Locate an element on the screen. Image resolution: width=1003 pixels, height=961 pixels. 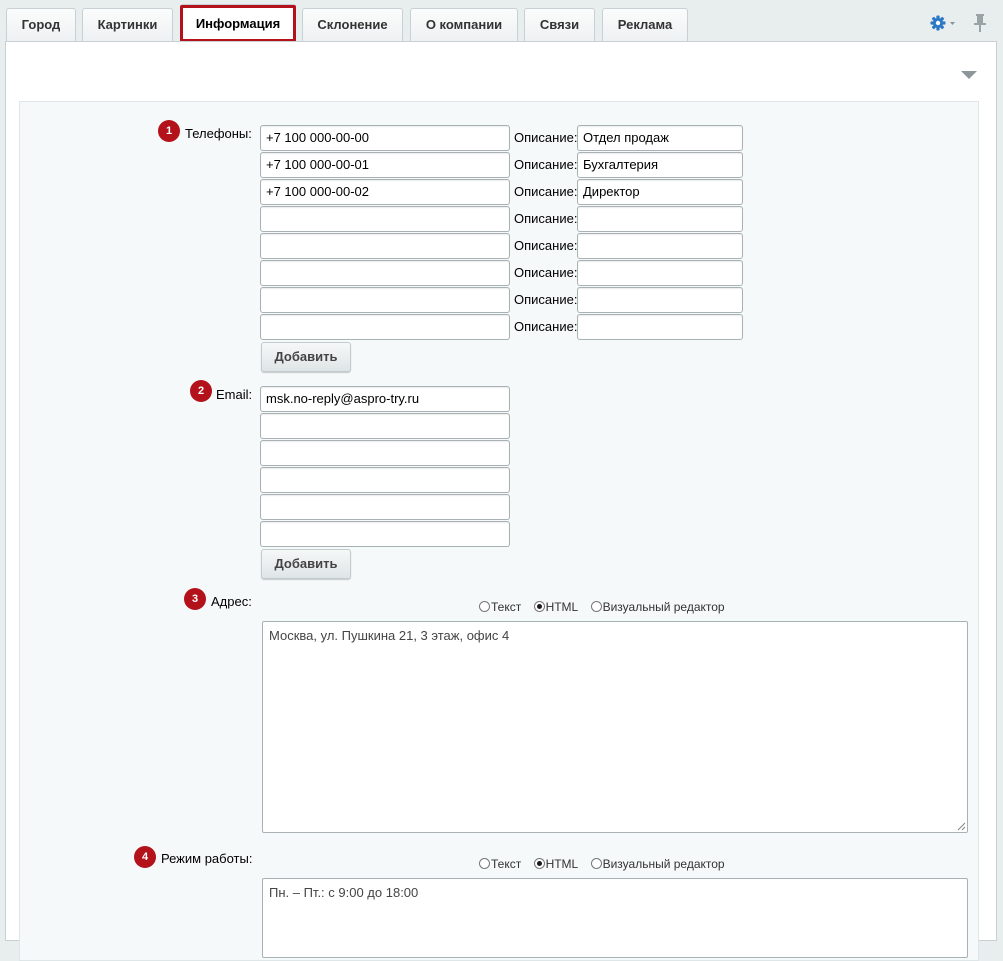
phone-description-input: Бухгалтерия is located at coordinates (660, 165).